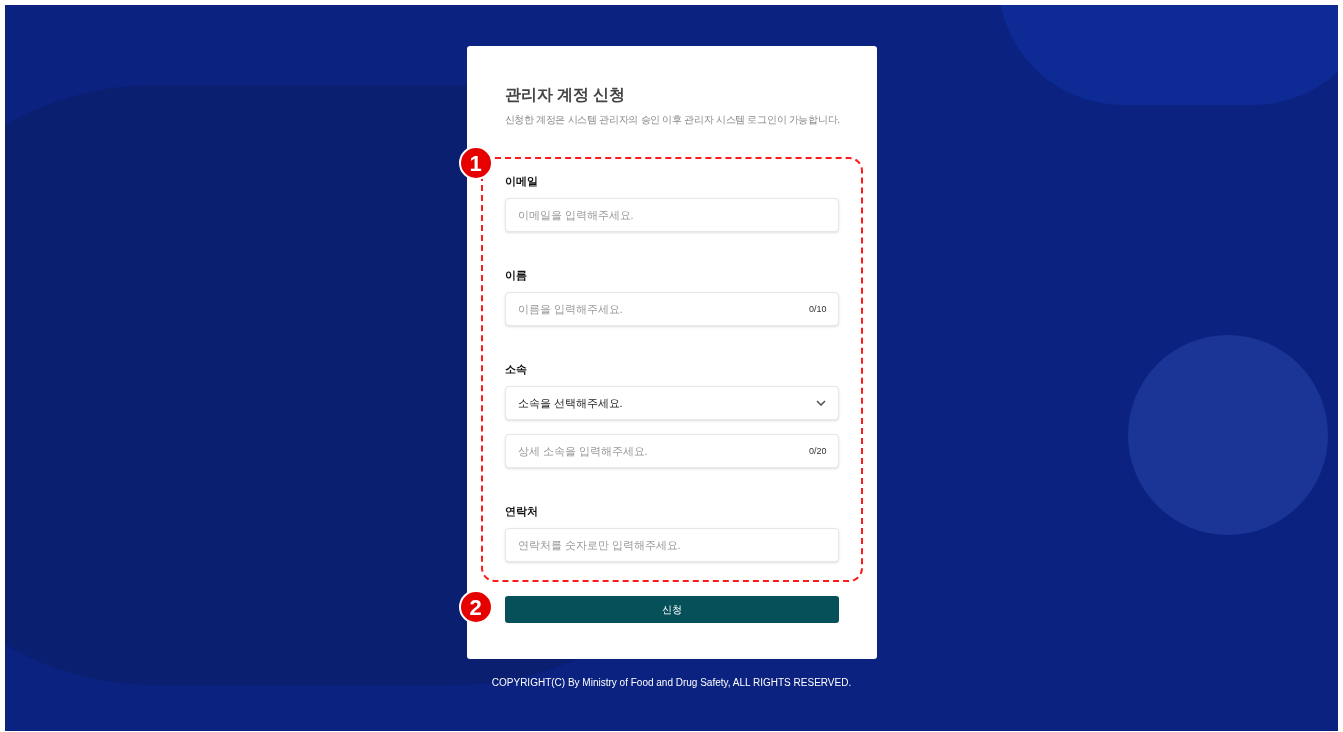  What do you see at coordinates (817, 451) in the screenshot?
I see `character-counter: 0/20` at bounding box center [817, 451].